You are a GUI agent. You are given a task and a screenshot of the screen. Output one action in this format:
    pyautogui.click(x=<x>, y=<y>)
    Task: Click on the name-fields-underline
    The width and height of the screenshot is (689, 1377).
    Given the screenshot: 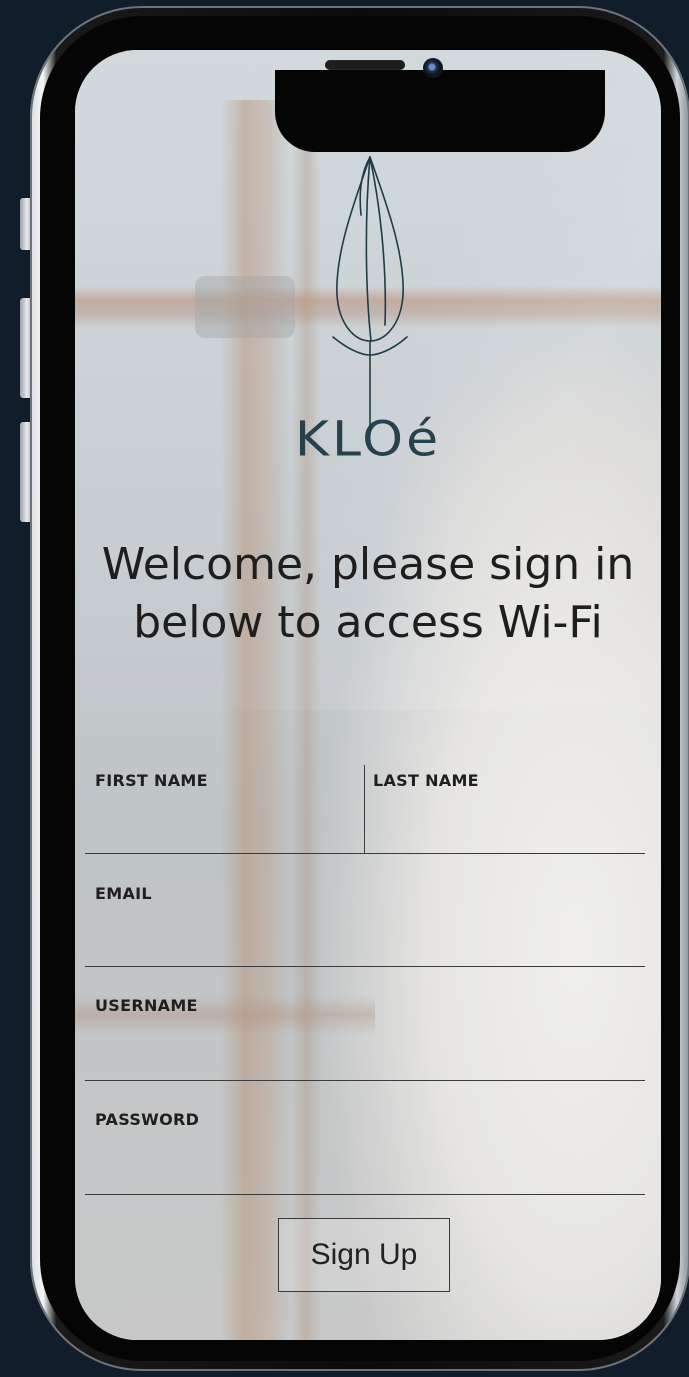 What is the action you would take?
    pyautogui.click(x=365, y=853)
    